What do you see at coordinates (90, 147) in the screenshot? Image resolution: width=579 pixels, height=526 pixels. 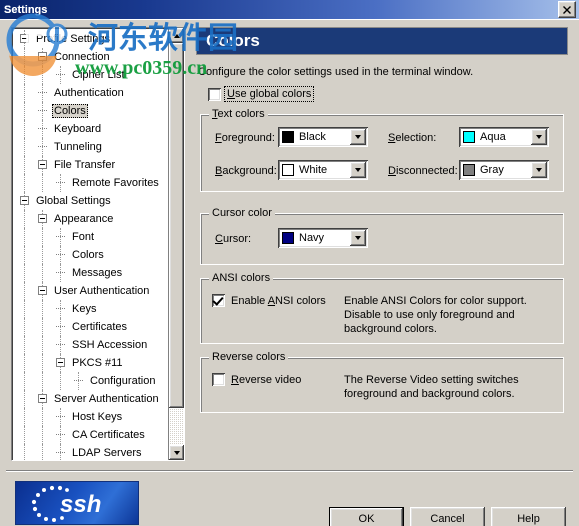 I see `tree-item-tunneling: Tunneling` at bounding box center [90, 147].